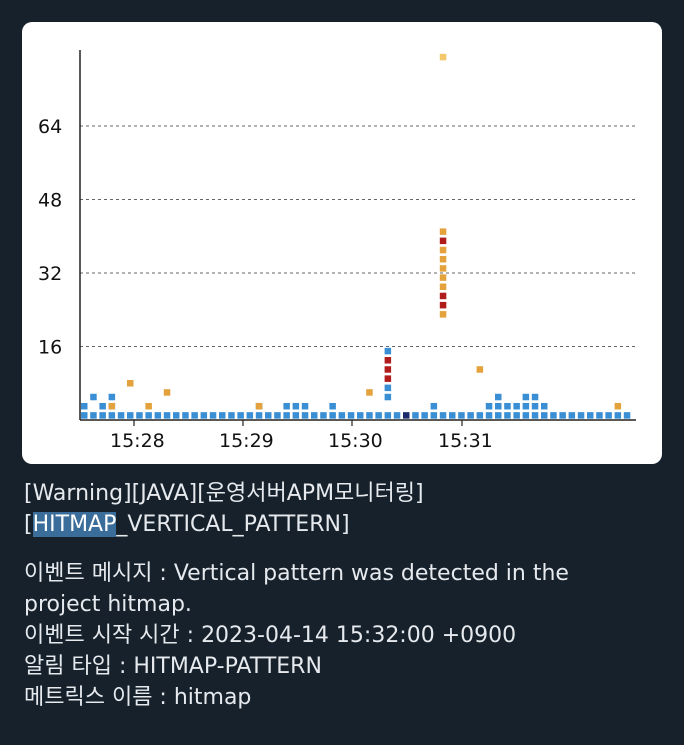  Describe the element at coordinates (74, 524) in the screenshot. I see `selected-text: HITMAP` at that location.